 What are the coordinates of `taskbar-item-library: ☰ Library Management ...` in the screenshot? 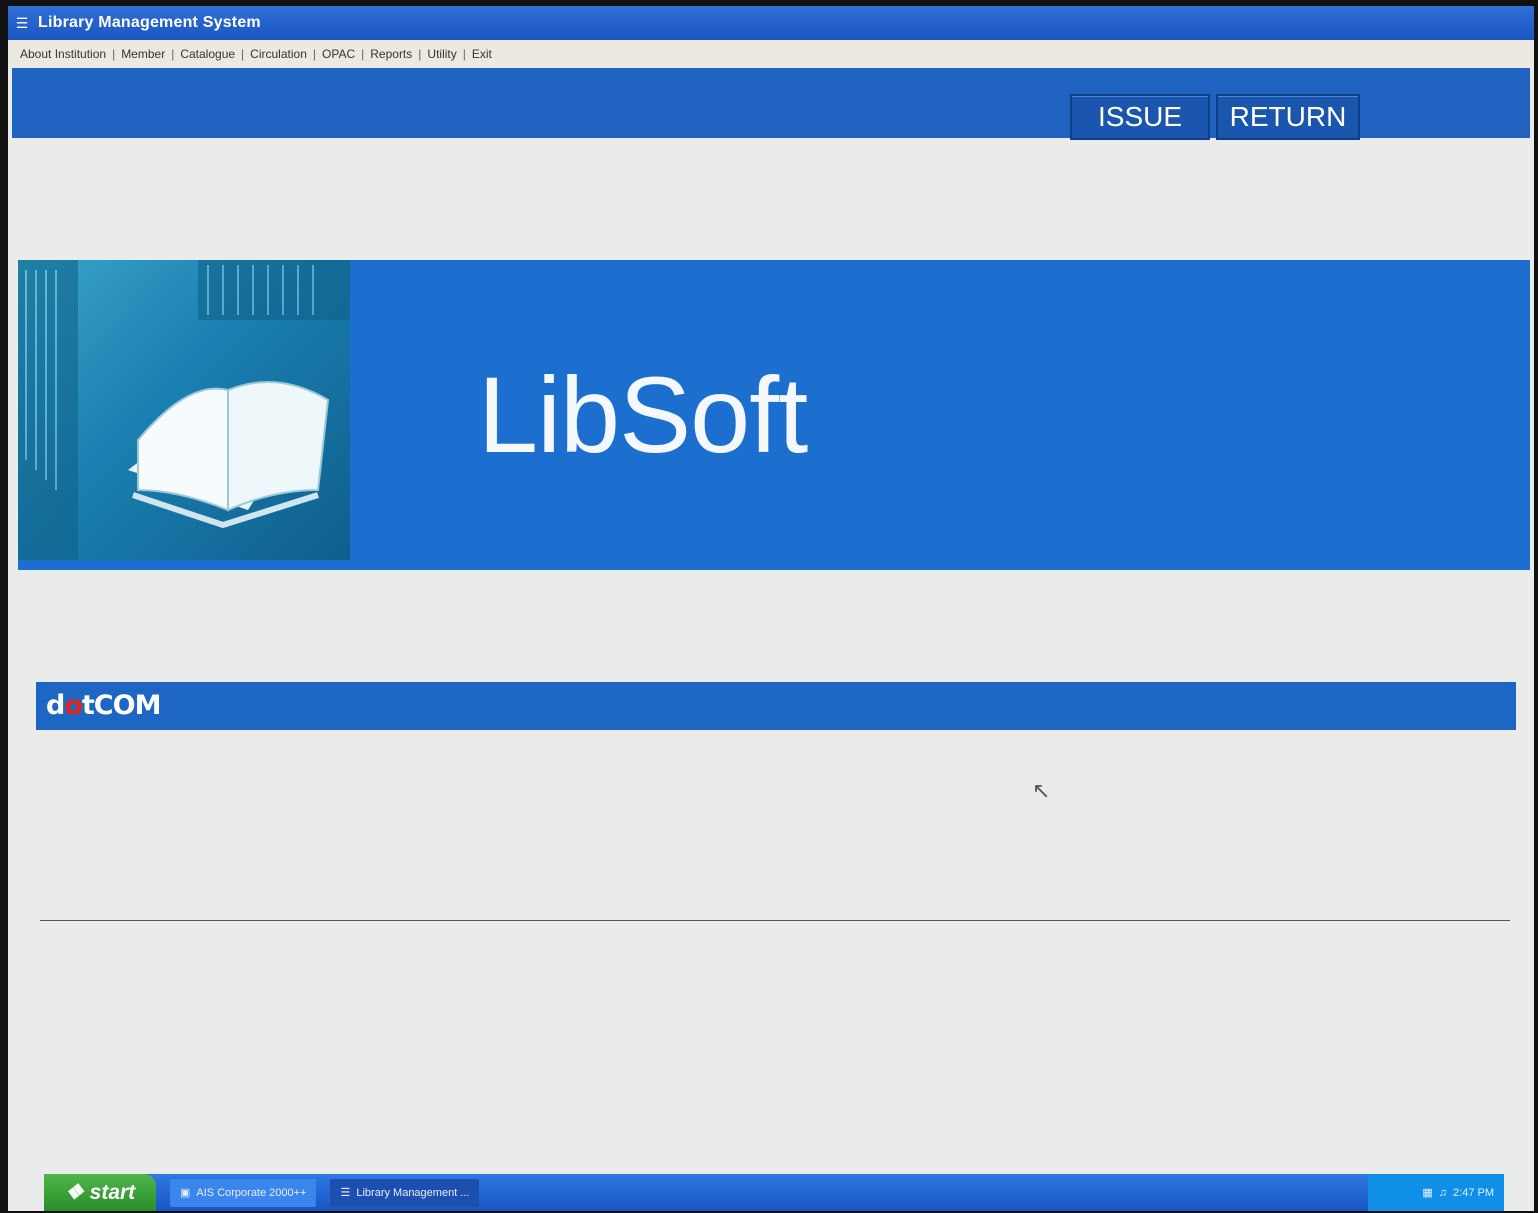 It's located at (405, 1192).